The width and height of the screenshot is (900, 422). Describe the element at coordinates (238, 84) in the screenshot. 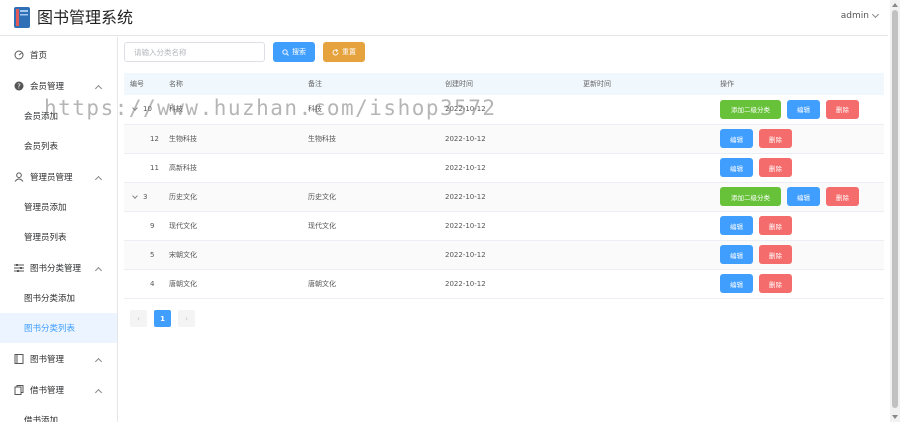

I see `column-header-name: 名称` at that location.